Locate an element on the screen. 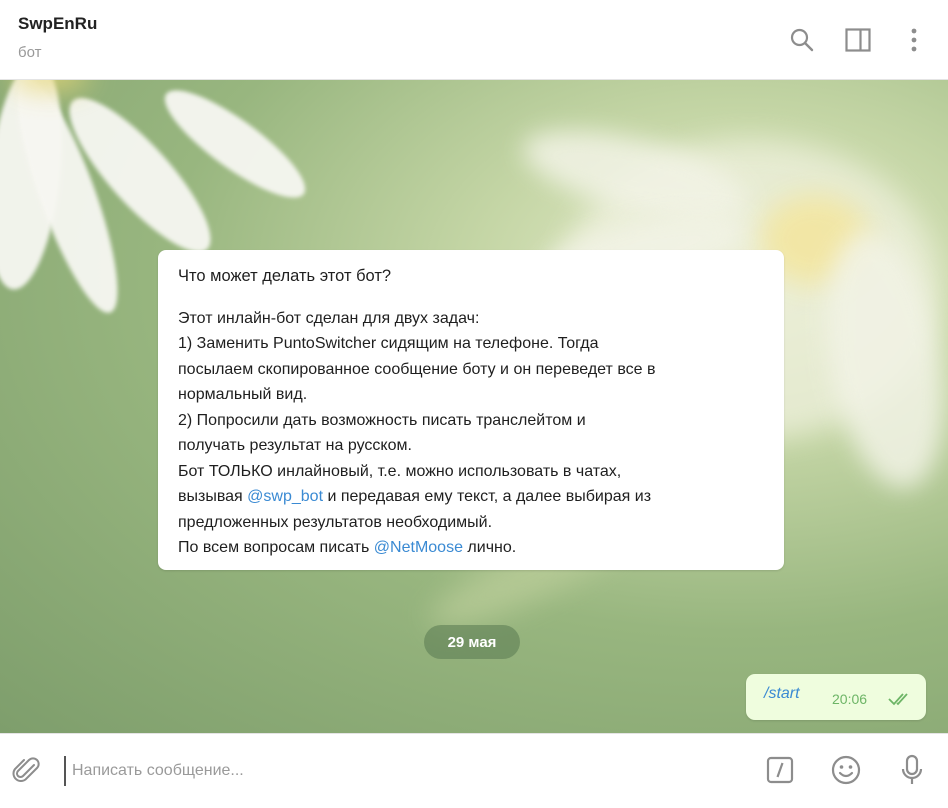 This screenshot has width=948, height=808. message-input is located at coordinates (404, 771).